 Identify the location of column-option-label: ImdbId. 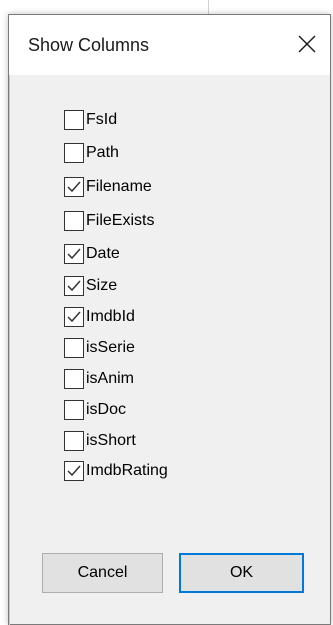
(110, 316).